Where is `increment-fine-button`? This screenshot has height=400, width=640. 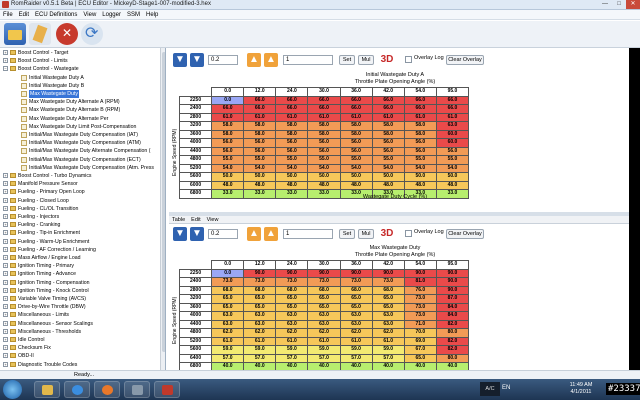
increment-fine-button is located at coordinates (254, 234).